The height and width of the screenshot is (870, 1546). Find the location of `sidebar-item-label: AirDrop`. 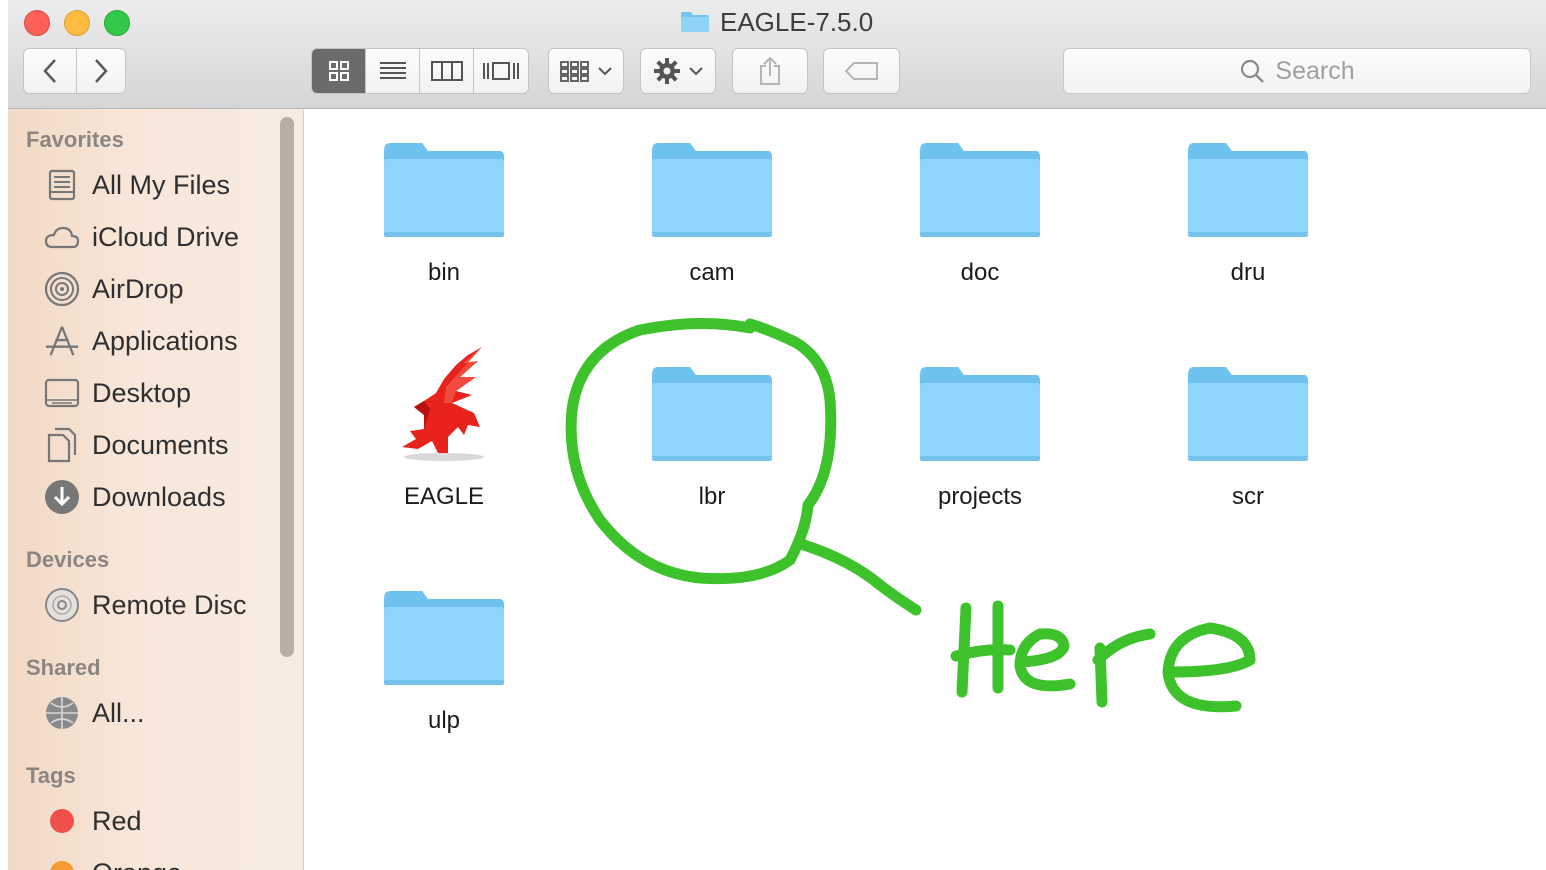

sidebar-item-label: AirDrop is located at coordinates (138, 288).